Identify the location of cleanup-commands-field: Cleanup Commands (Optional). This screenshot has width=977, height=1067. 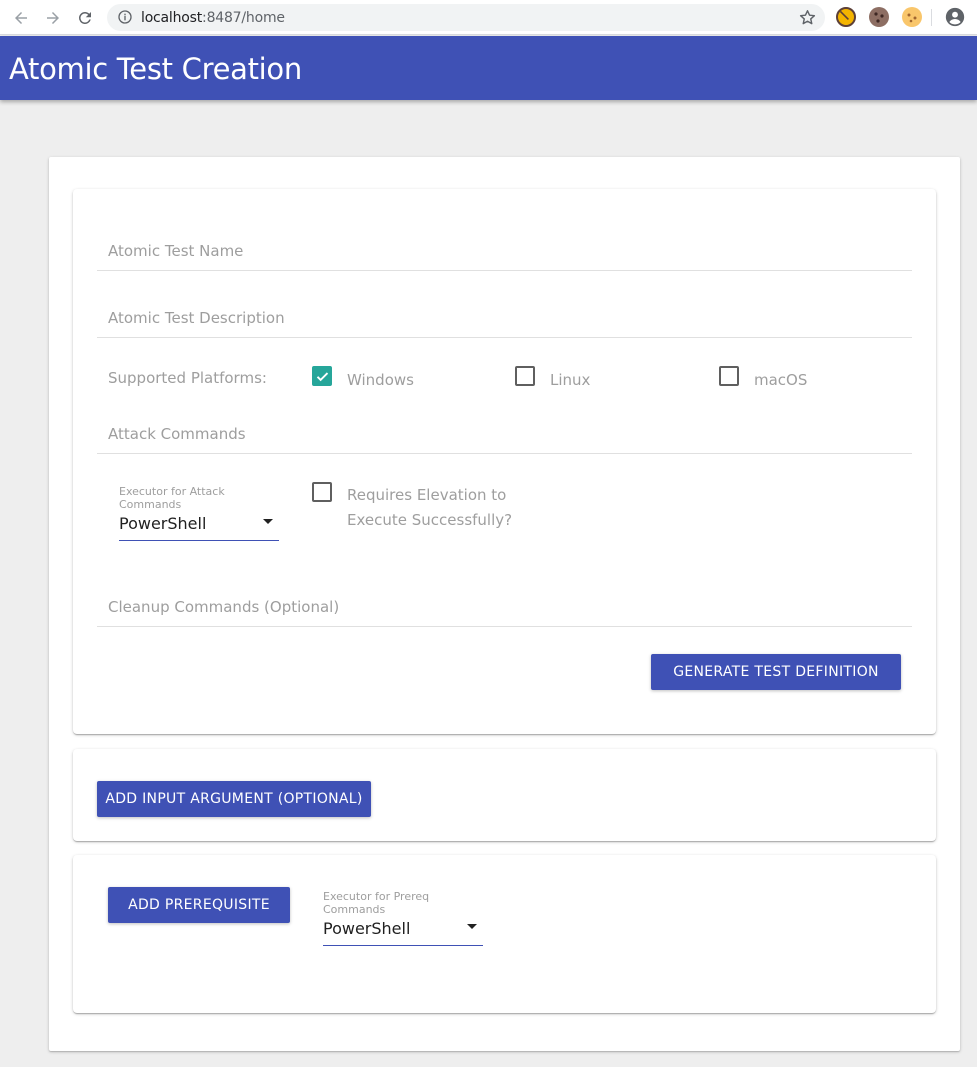
(504, 605).